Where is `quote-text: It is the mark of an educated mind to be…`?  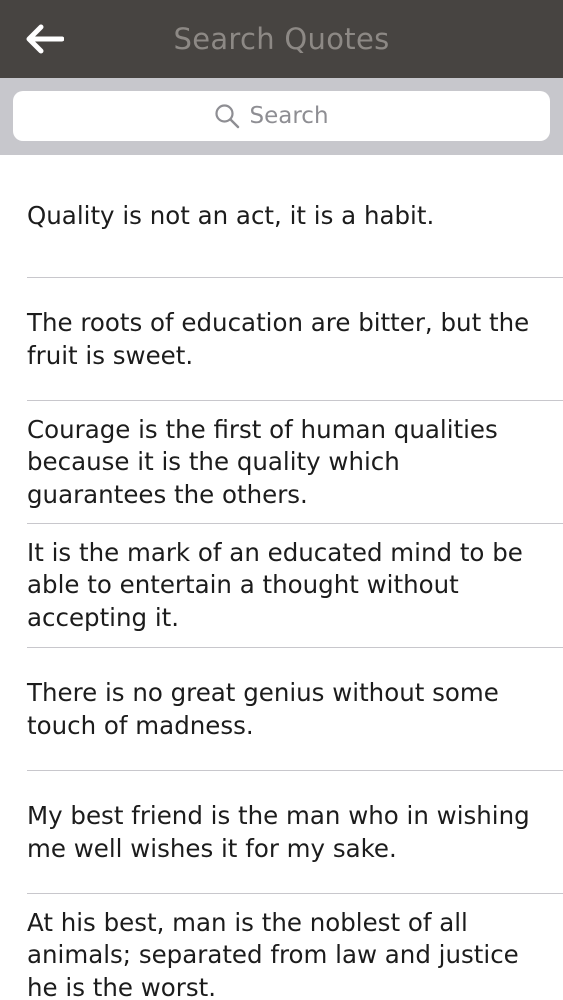
quote-text: It is the mark of an educated mind to be… is located at coordinates (275, 584).